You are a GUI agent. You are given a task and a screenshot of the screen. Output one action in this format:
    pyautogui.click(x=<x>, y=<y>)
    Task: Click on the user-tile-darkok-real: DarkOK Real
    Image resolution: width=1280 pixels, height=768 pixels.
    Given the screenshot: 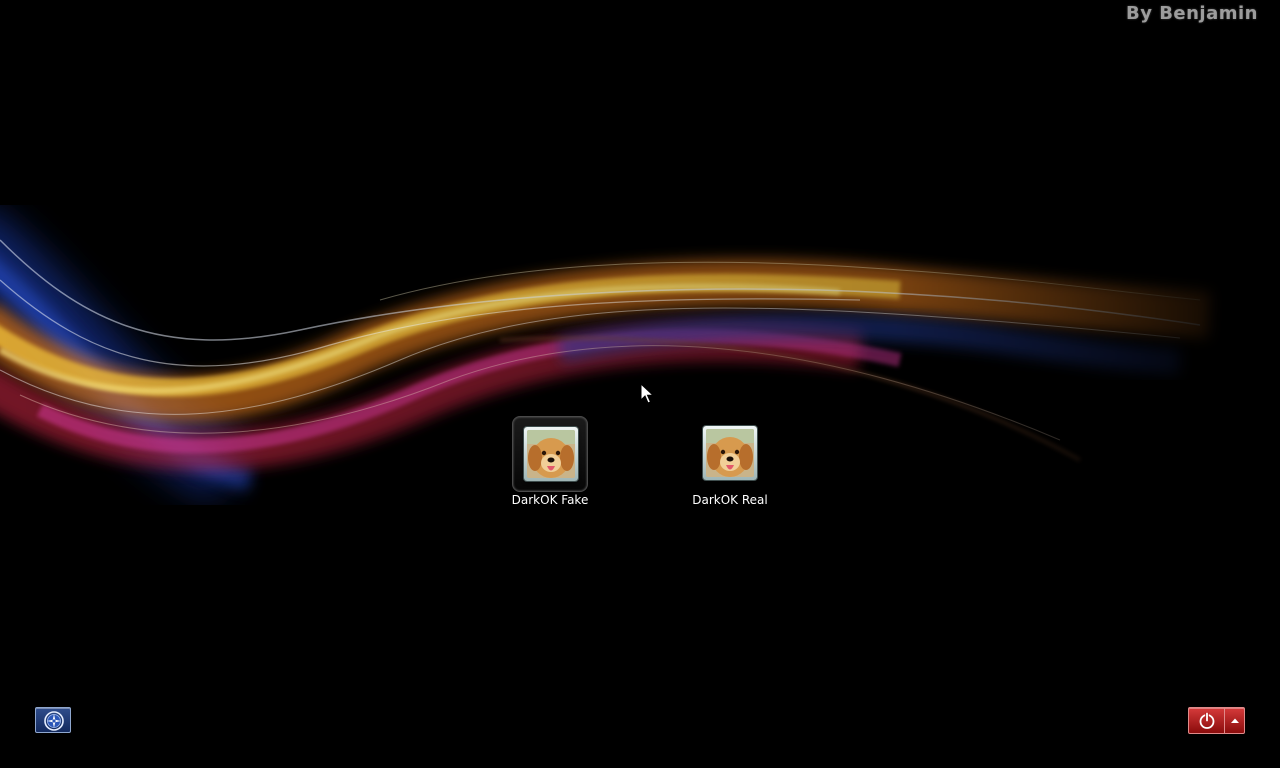 What is the action you would take?
    pyautogui.click(x=730, y=461)
    